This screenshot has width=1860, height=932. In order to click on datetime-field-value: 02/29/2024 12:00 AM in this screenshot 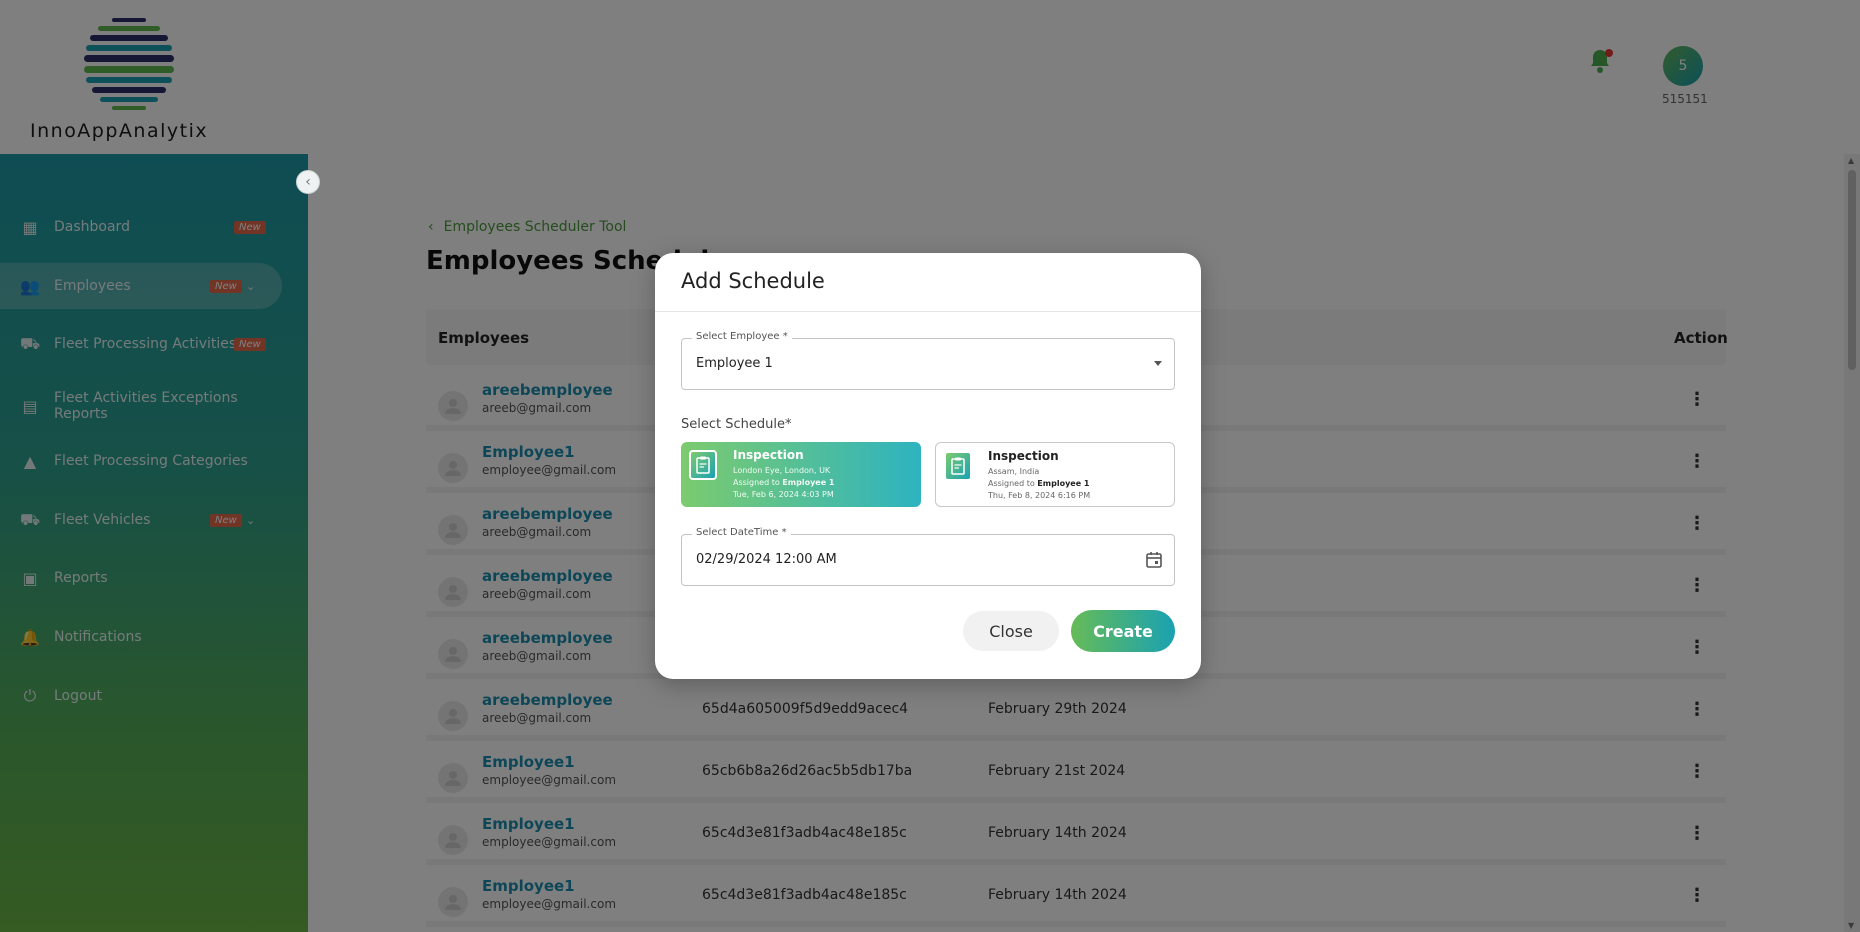, I will do `click(766, 559)`.